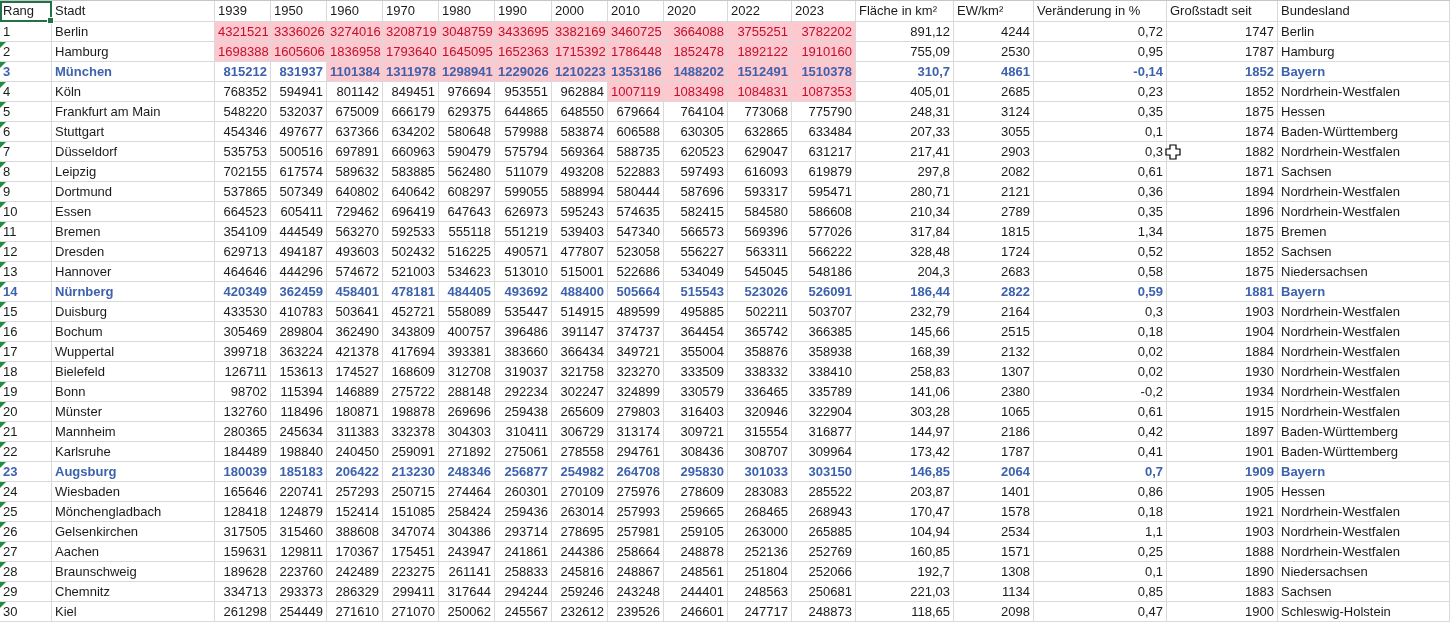 The width and height of the screenshot is (1450, 633). What do you see at coordinates (243, 572) in the screenshot?
I see `table-cell: 189628` at bounding box center [243, 572].